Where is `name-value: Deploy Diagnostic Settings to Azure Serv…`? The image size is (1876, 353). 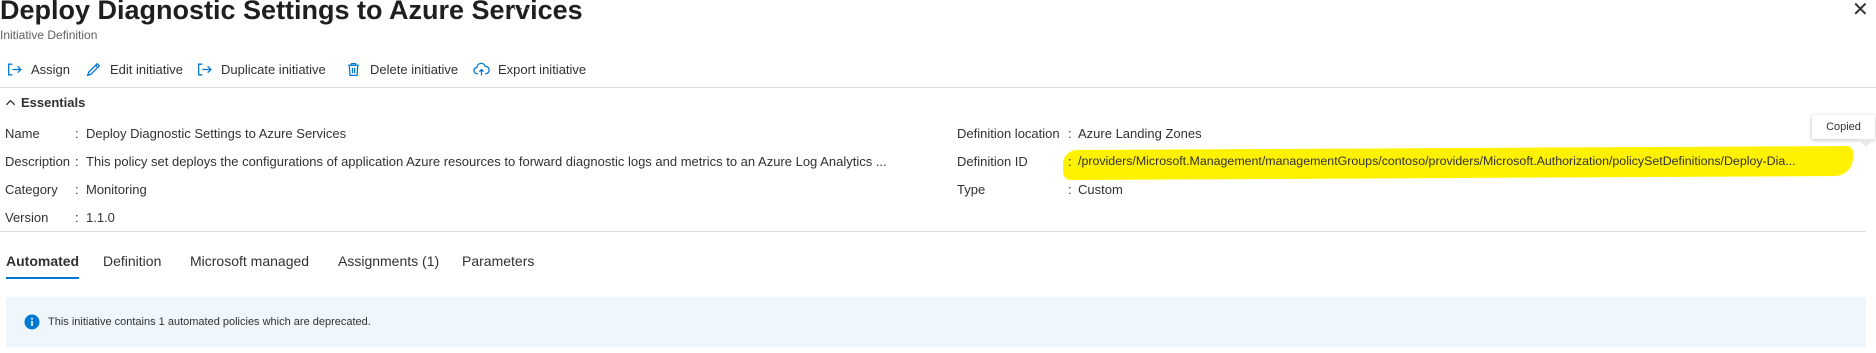 name-value: Deploy Diagnostic Settings to Azure Serv… is located at coordinates (216, 133).